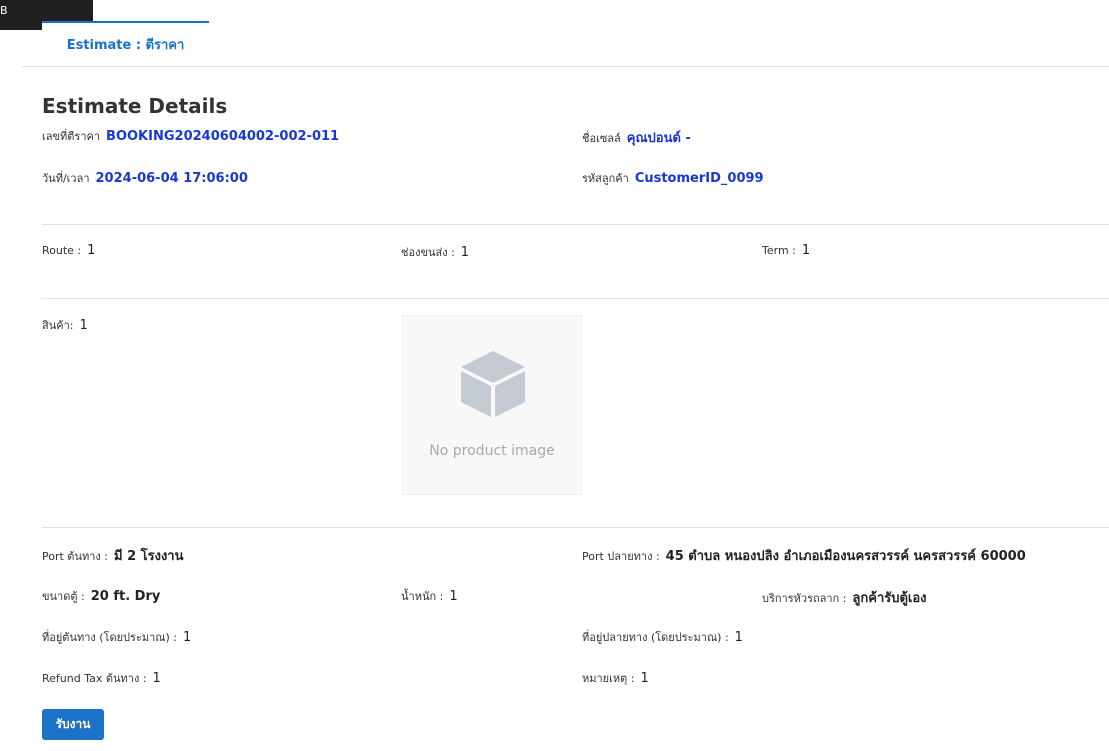  I want to click on port-origin-label: Port ต้นทาง :, so click(75, 556).